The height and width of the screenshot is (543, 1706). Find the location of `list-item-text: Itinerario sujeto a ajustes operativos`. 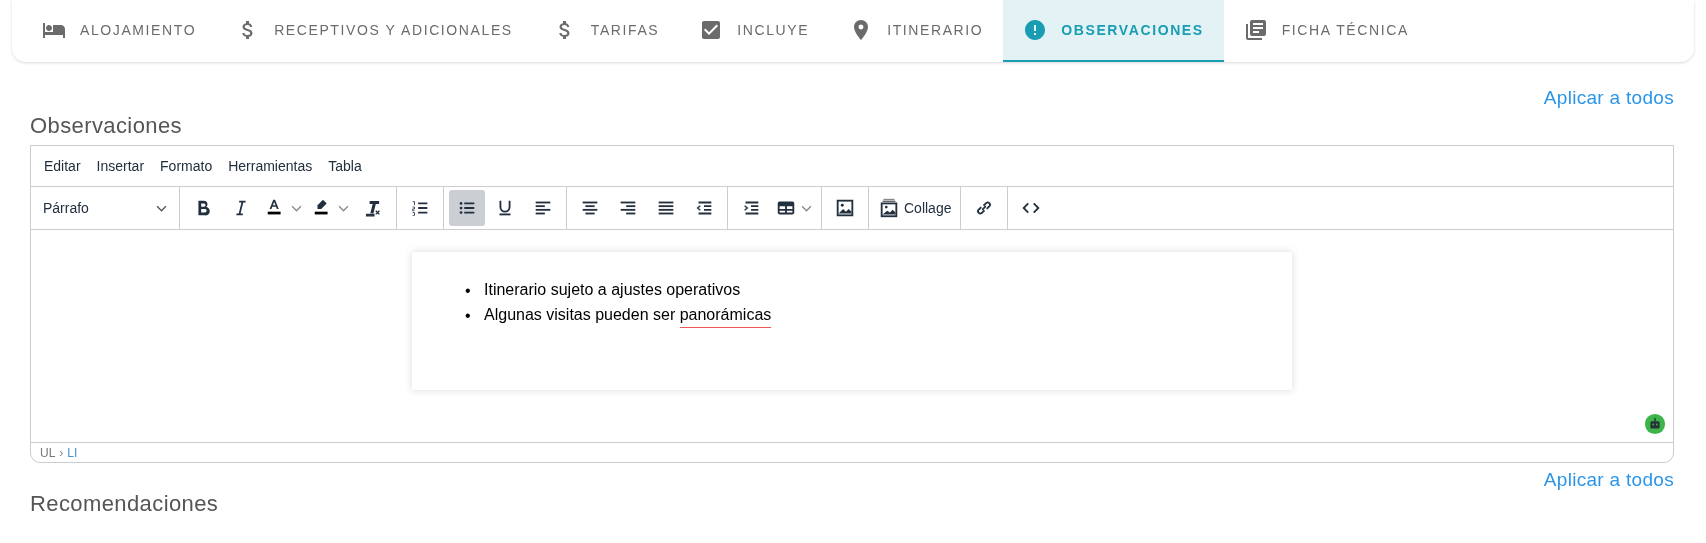

list-item-text: Itinerario sujeto a ajustes operativos is located at coordinates (612, 290).